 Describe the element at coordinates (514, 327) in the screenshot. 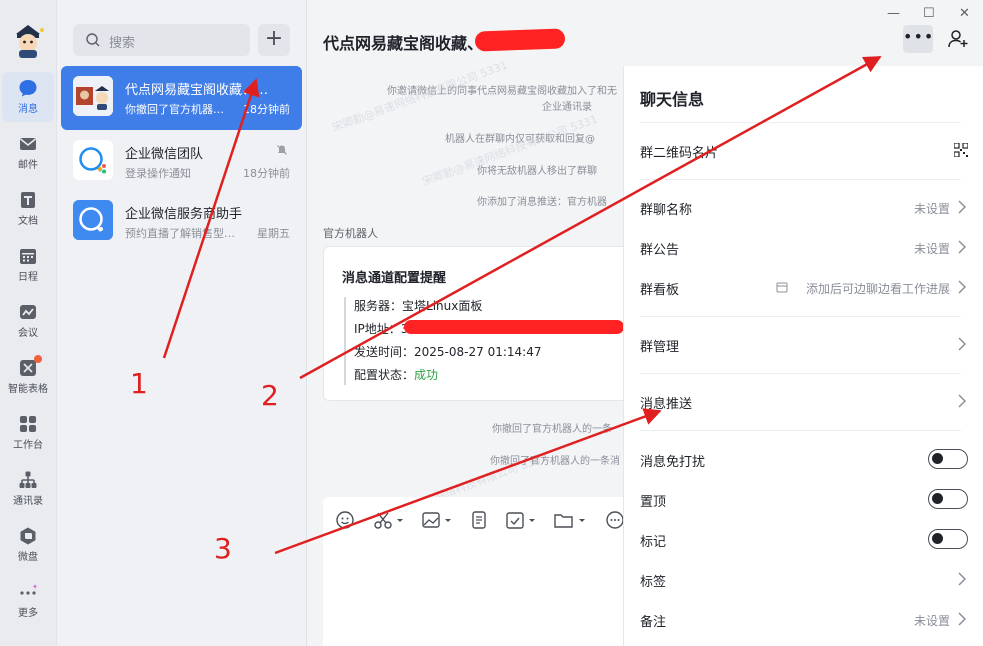

I see `redaction-mark` at that location.